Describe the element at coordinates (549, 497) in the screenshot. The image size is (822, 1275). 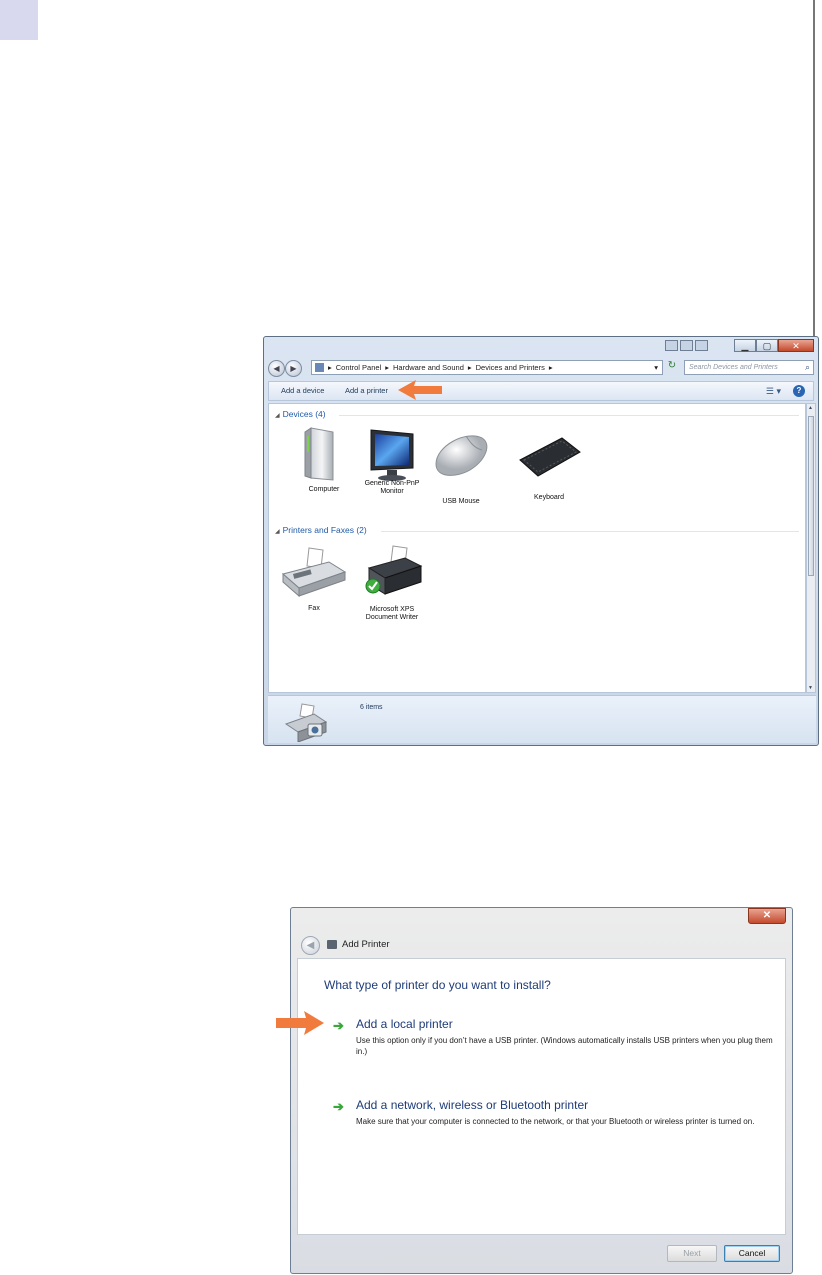
I see `device-label: Keyboard` at that location.